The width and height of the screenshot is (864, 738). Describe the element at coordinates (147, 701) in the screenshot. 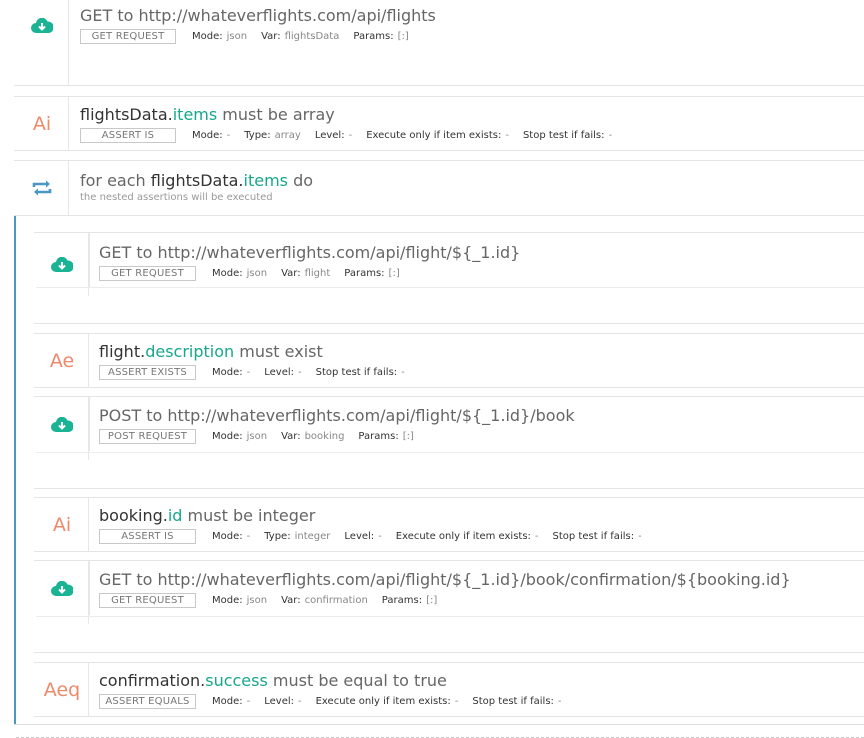

I see `step-type-tag: ASSERT EQUALS` at that location.